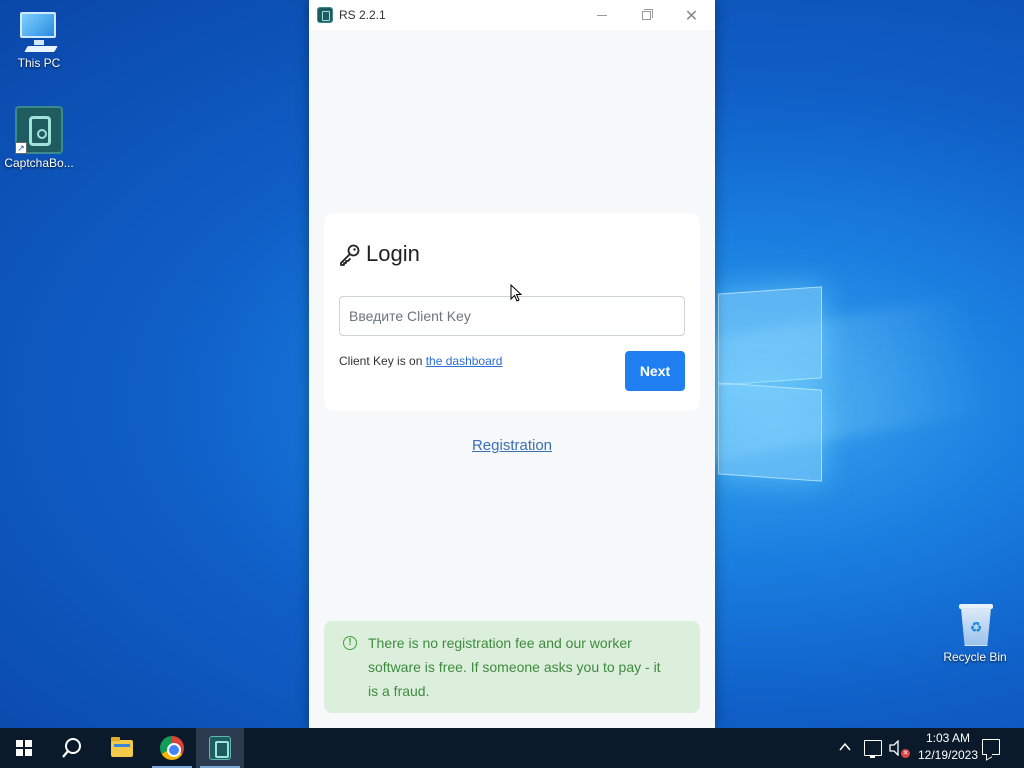 This screenshot has height=768, width=1024. I want to click on captchabot-icon, so click(220, 748).